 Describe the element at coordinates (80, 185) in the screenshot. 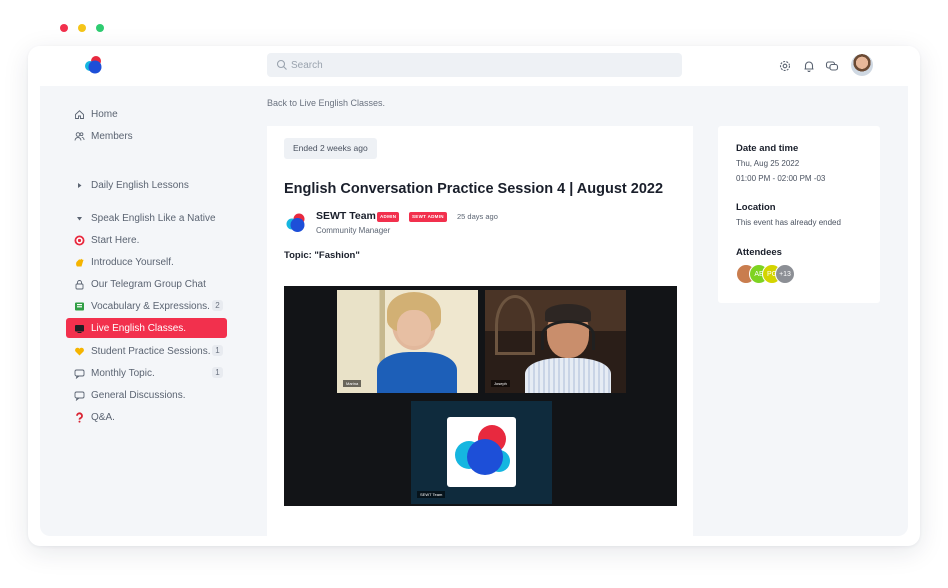

I see `triangle-right-icon` at that location.